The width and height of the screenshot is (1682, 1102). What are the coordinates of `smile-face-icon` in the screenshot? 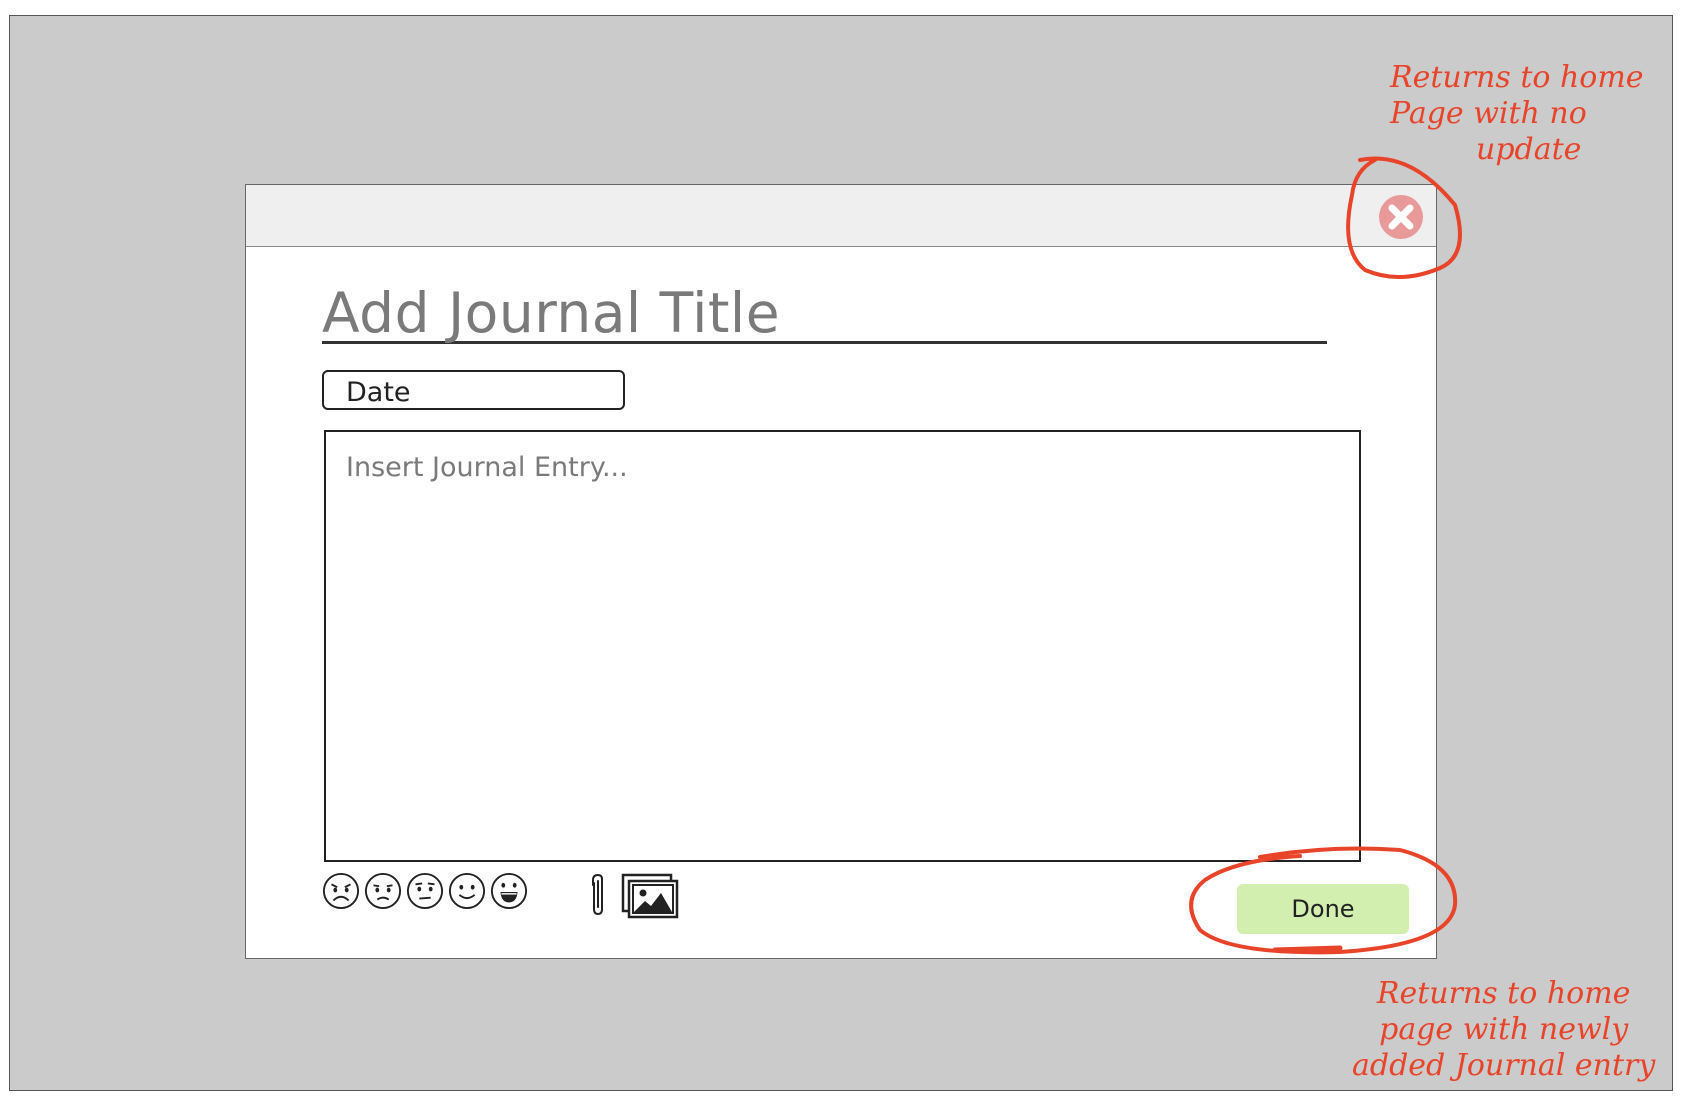 It's located at (467, 891).